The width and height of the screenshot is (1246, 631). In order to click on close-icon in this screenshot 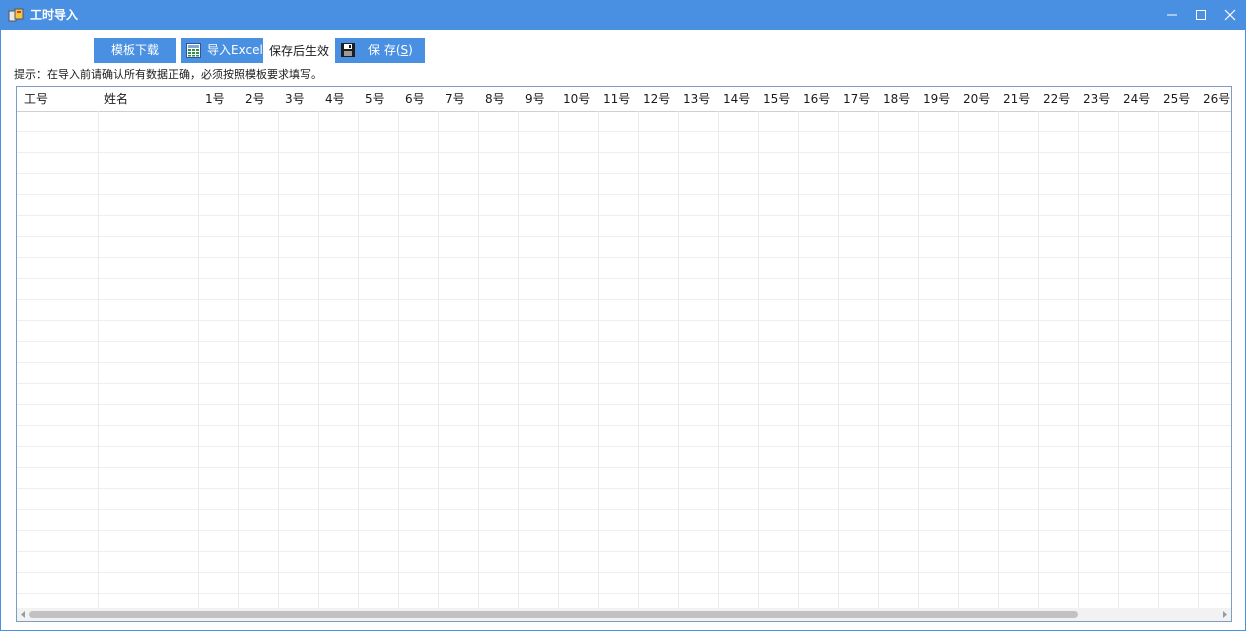, I will do `click(1230, 15)`.